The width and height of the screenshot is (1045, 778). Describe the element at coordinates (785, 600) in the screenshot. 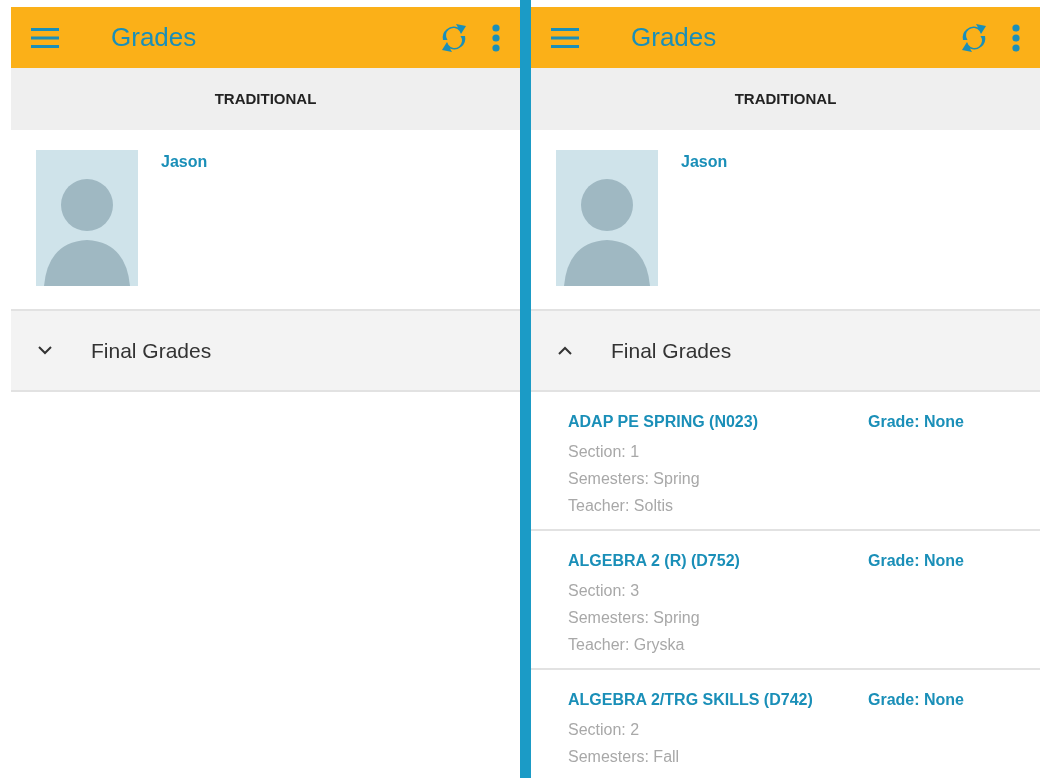

I see `course-row: ALGEBRA 2 (R) (D752) Grade: None Section: 3 Semesters: Spring Teacher: Gryska` at that location.